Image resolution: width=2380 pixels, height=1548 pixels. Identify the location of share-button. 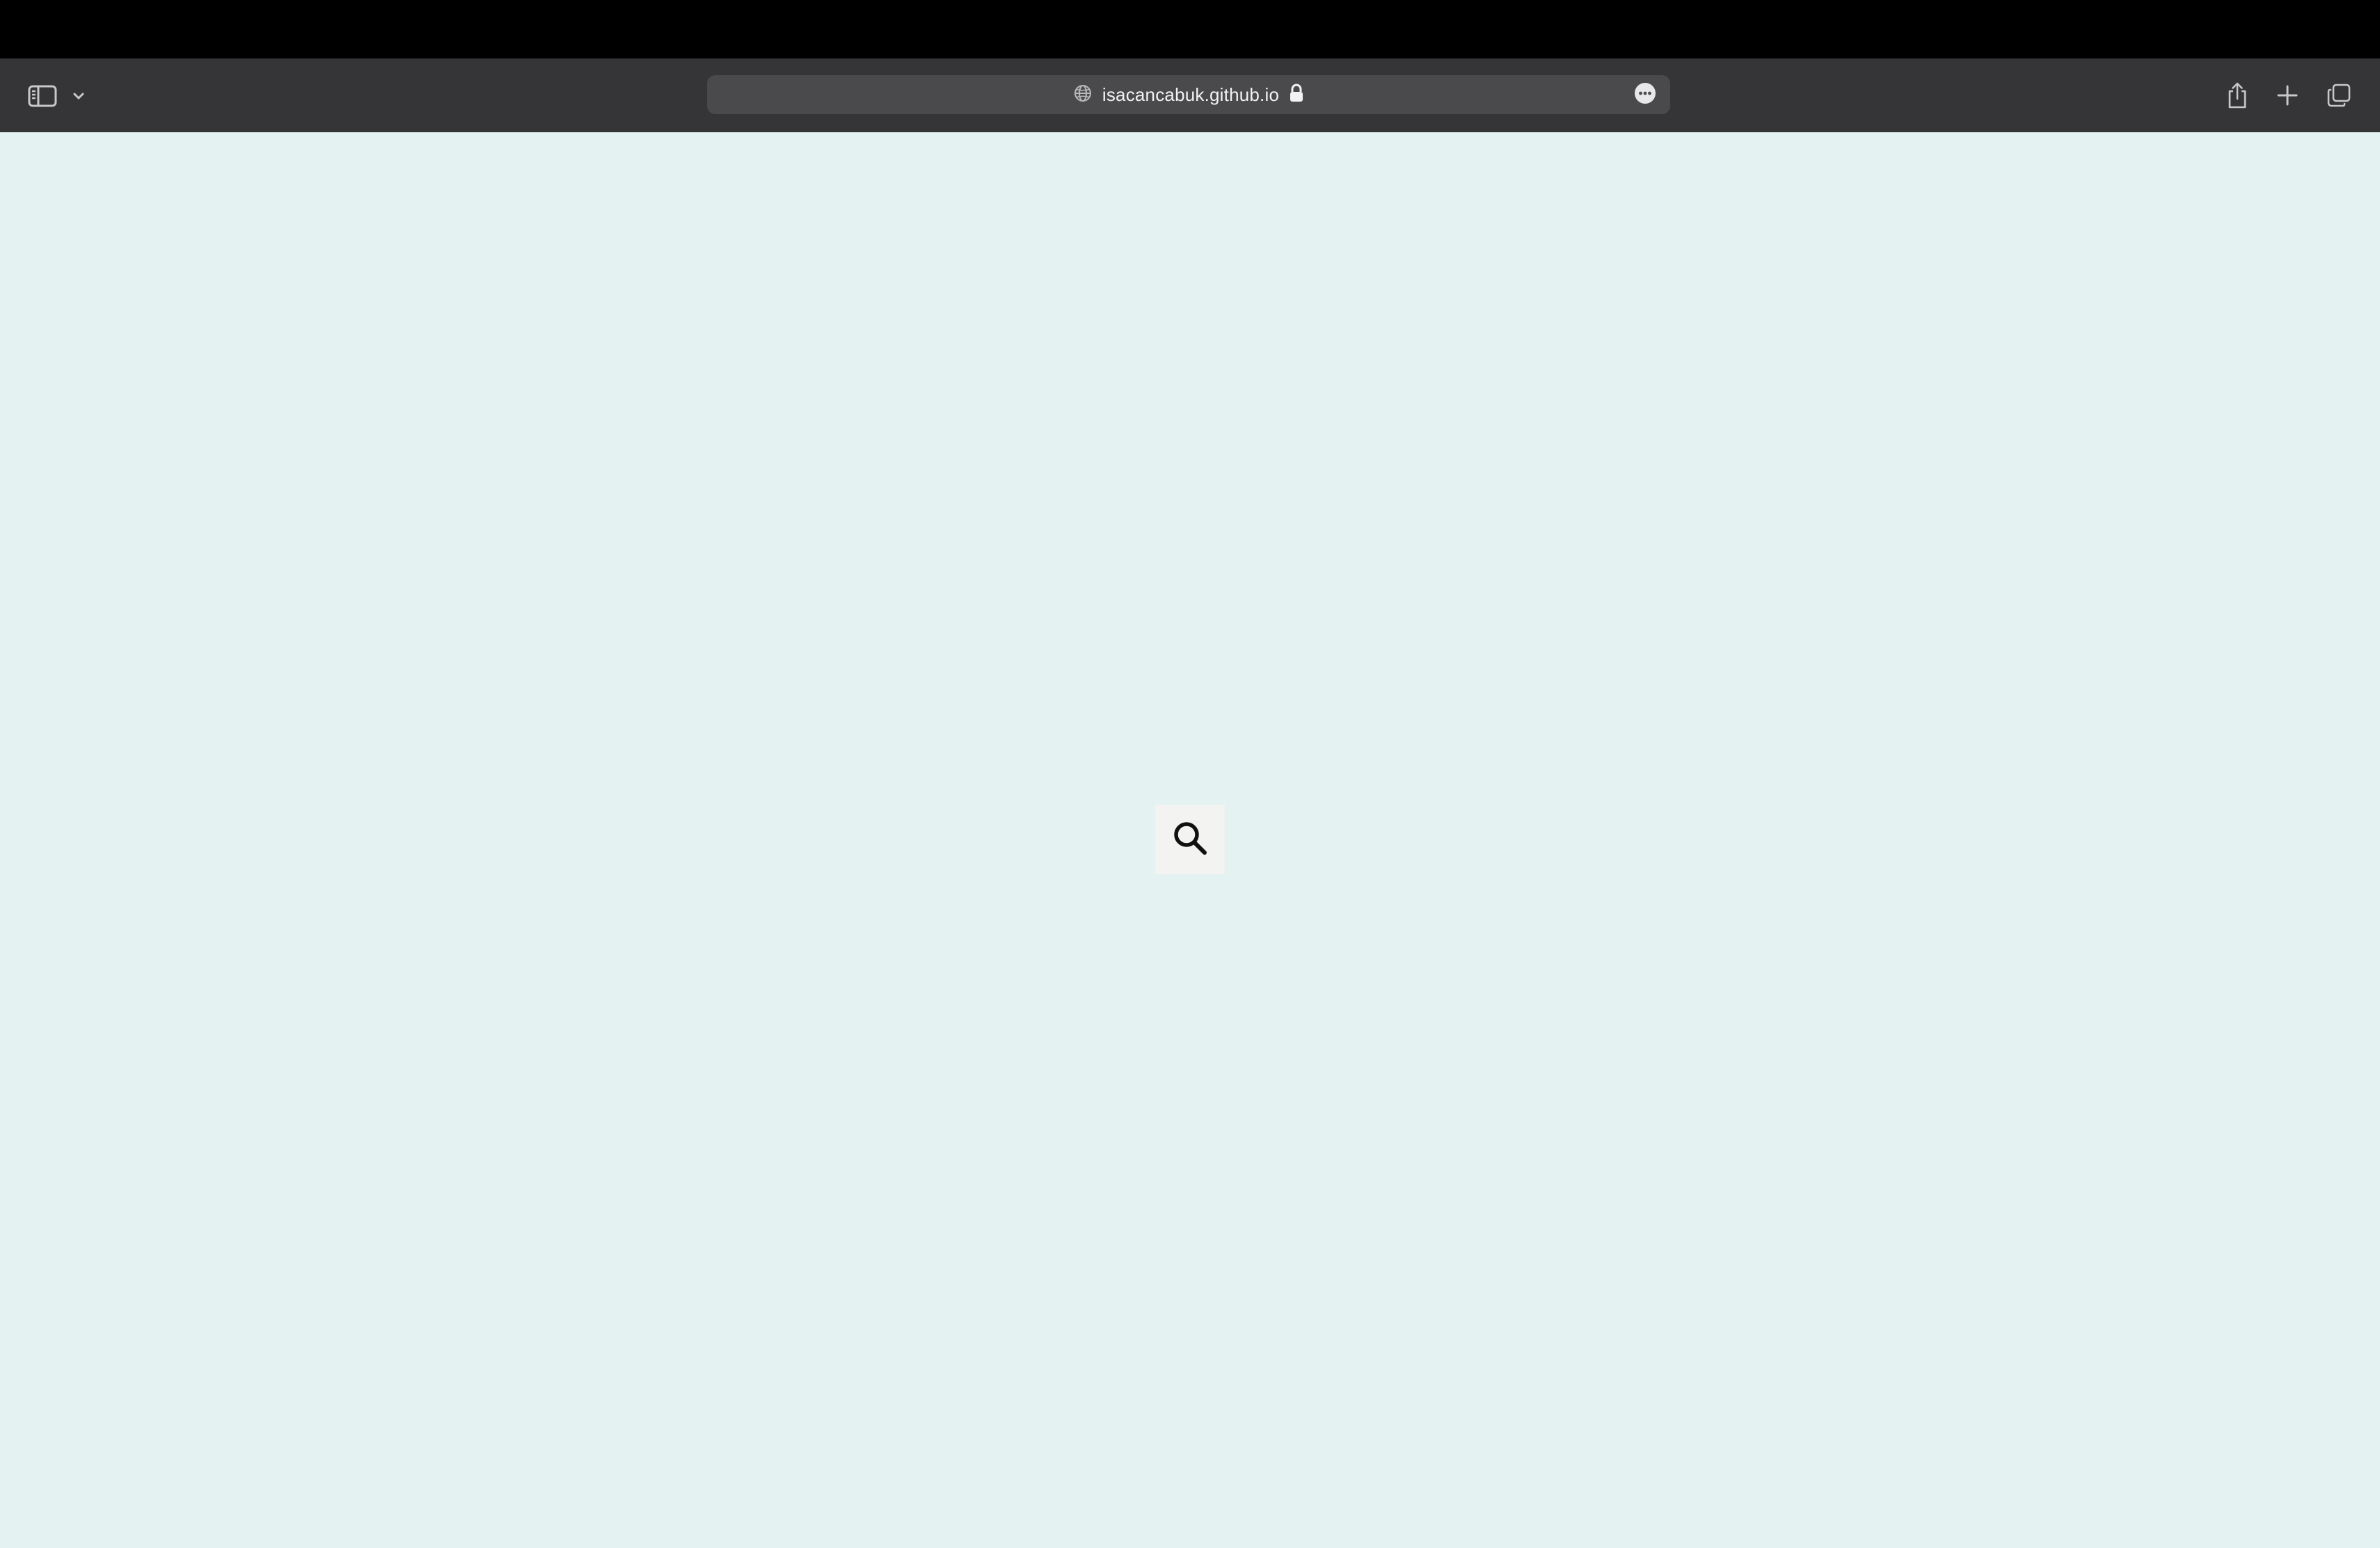
(2237, 96).